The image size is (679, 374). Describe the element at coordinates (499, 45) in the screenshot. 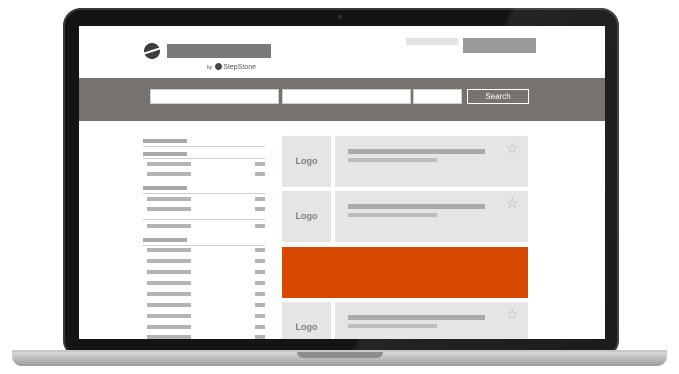

I see `header-button-placeholder` at that location.